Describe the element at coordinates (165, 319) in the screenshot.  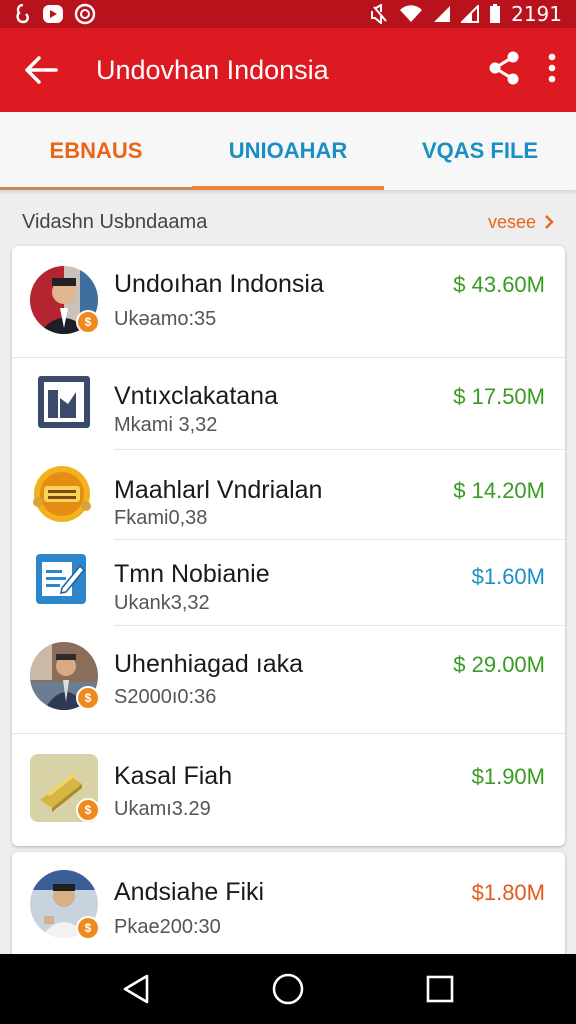
I see `item-sub: Ukəamo:35` at that location.